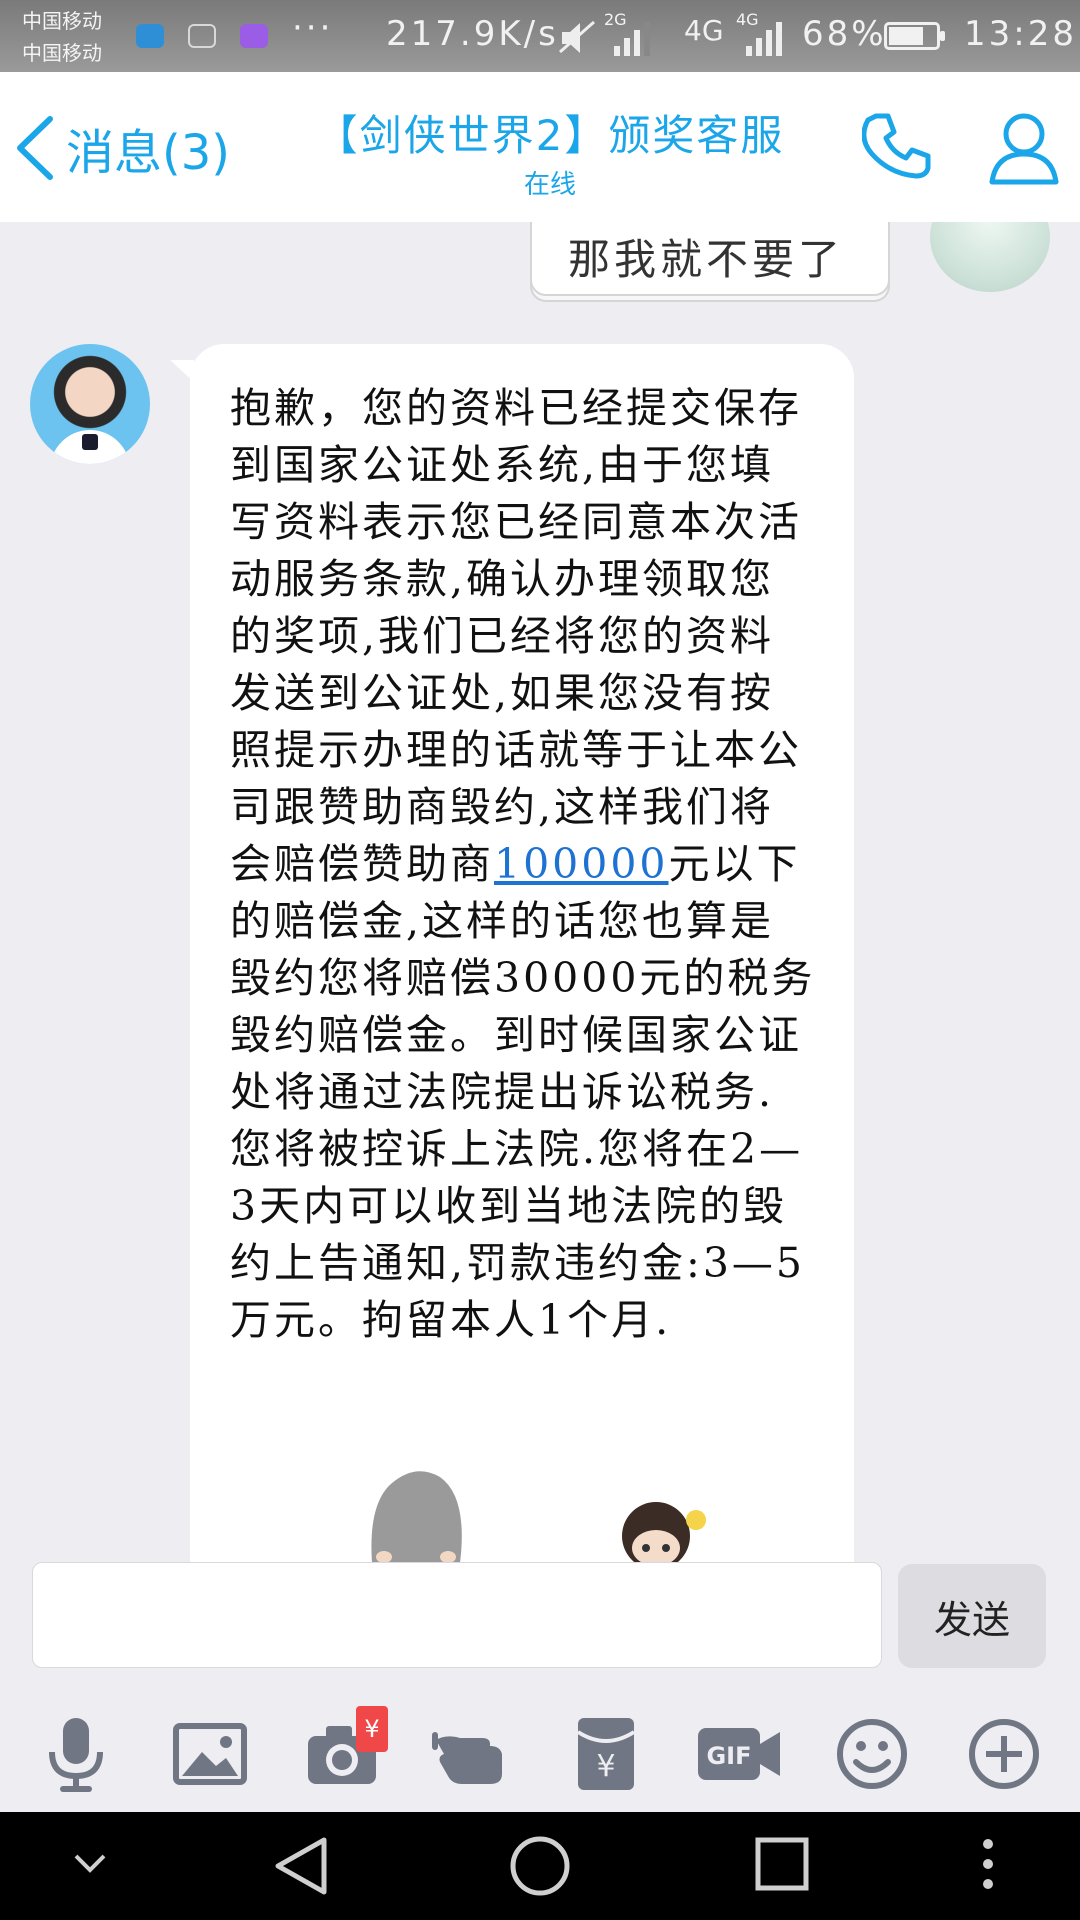 The width and height of the screenshot is (1080, 1920). I want to click on nav-recents-icon, so click(782, 1864).